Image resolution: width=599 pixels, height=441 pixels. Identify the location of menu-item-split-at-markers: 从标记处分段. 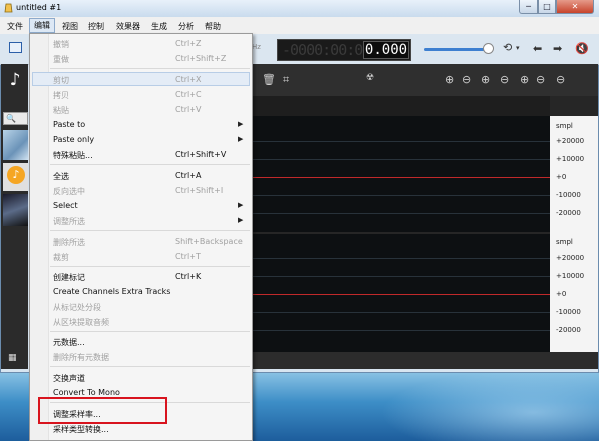
(77, 307).